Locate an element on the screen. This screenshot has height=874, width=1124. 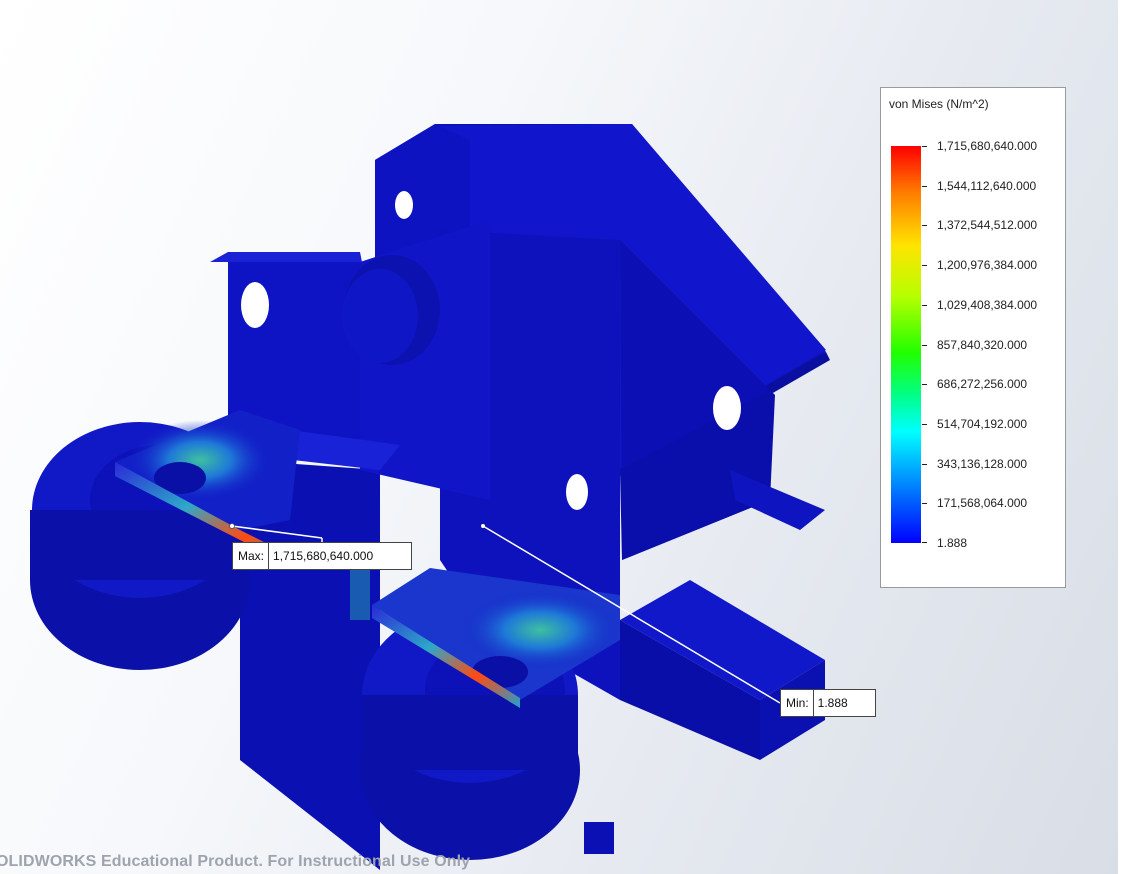
legend-title: von Mises (N/m^2) is located at coordinates (939, 104).